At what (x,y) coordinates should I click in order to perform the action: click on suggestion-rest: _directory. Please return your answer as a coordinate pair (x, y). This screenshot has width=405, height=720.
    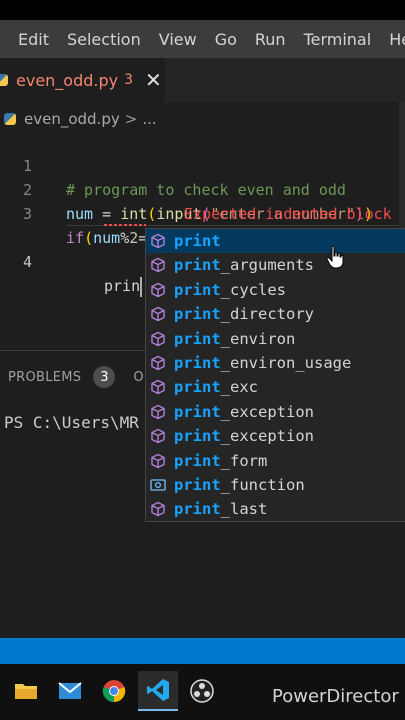
    Looking at the image, I should click on (267, 314).